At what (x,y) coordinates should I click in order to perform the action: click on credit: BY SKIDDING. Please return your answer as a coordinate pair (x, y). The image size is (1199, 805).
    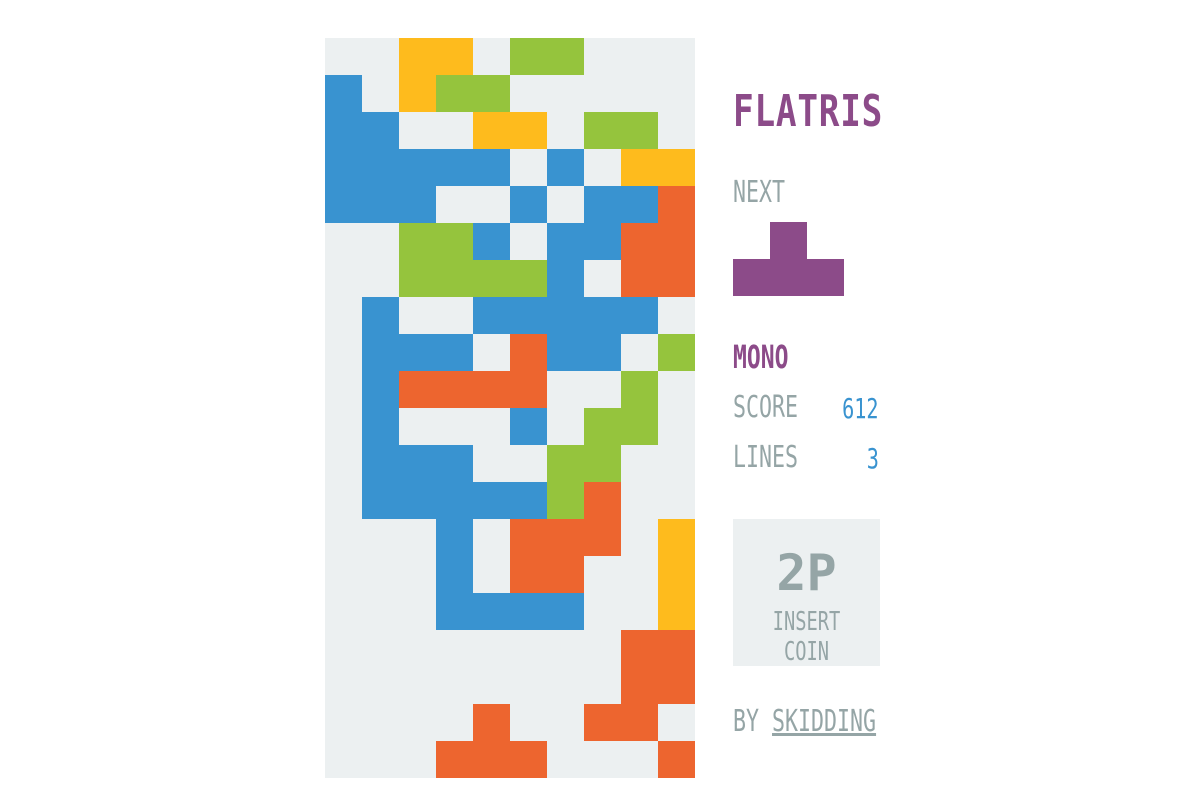
    Looking at the image, I should click on (804, 721).